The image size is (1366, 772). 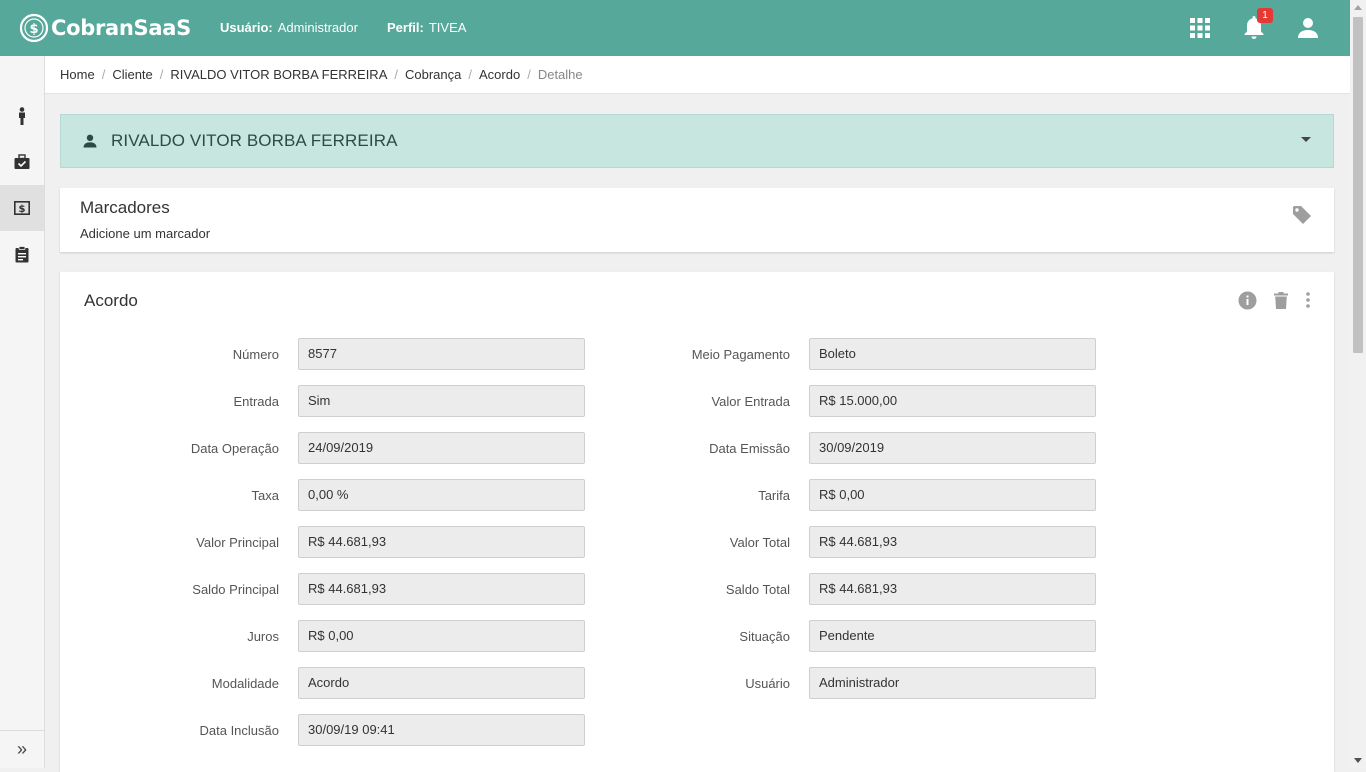 What do you see at coordinates (441, 354) in the screenshot?
I see `numero-field: 8577` at bounding box center [441, 354].